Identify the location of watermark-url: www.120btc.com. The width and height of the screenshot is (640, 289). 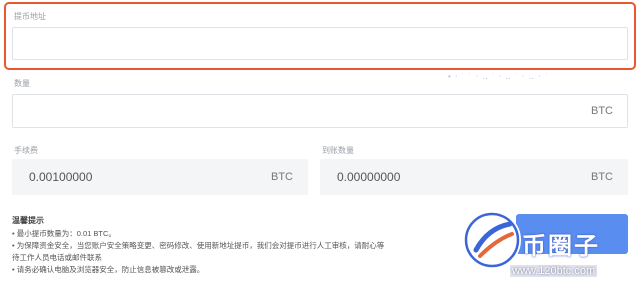
(554, 271).